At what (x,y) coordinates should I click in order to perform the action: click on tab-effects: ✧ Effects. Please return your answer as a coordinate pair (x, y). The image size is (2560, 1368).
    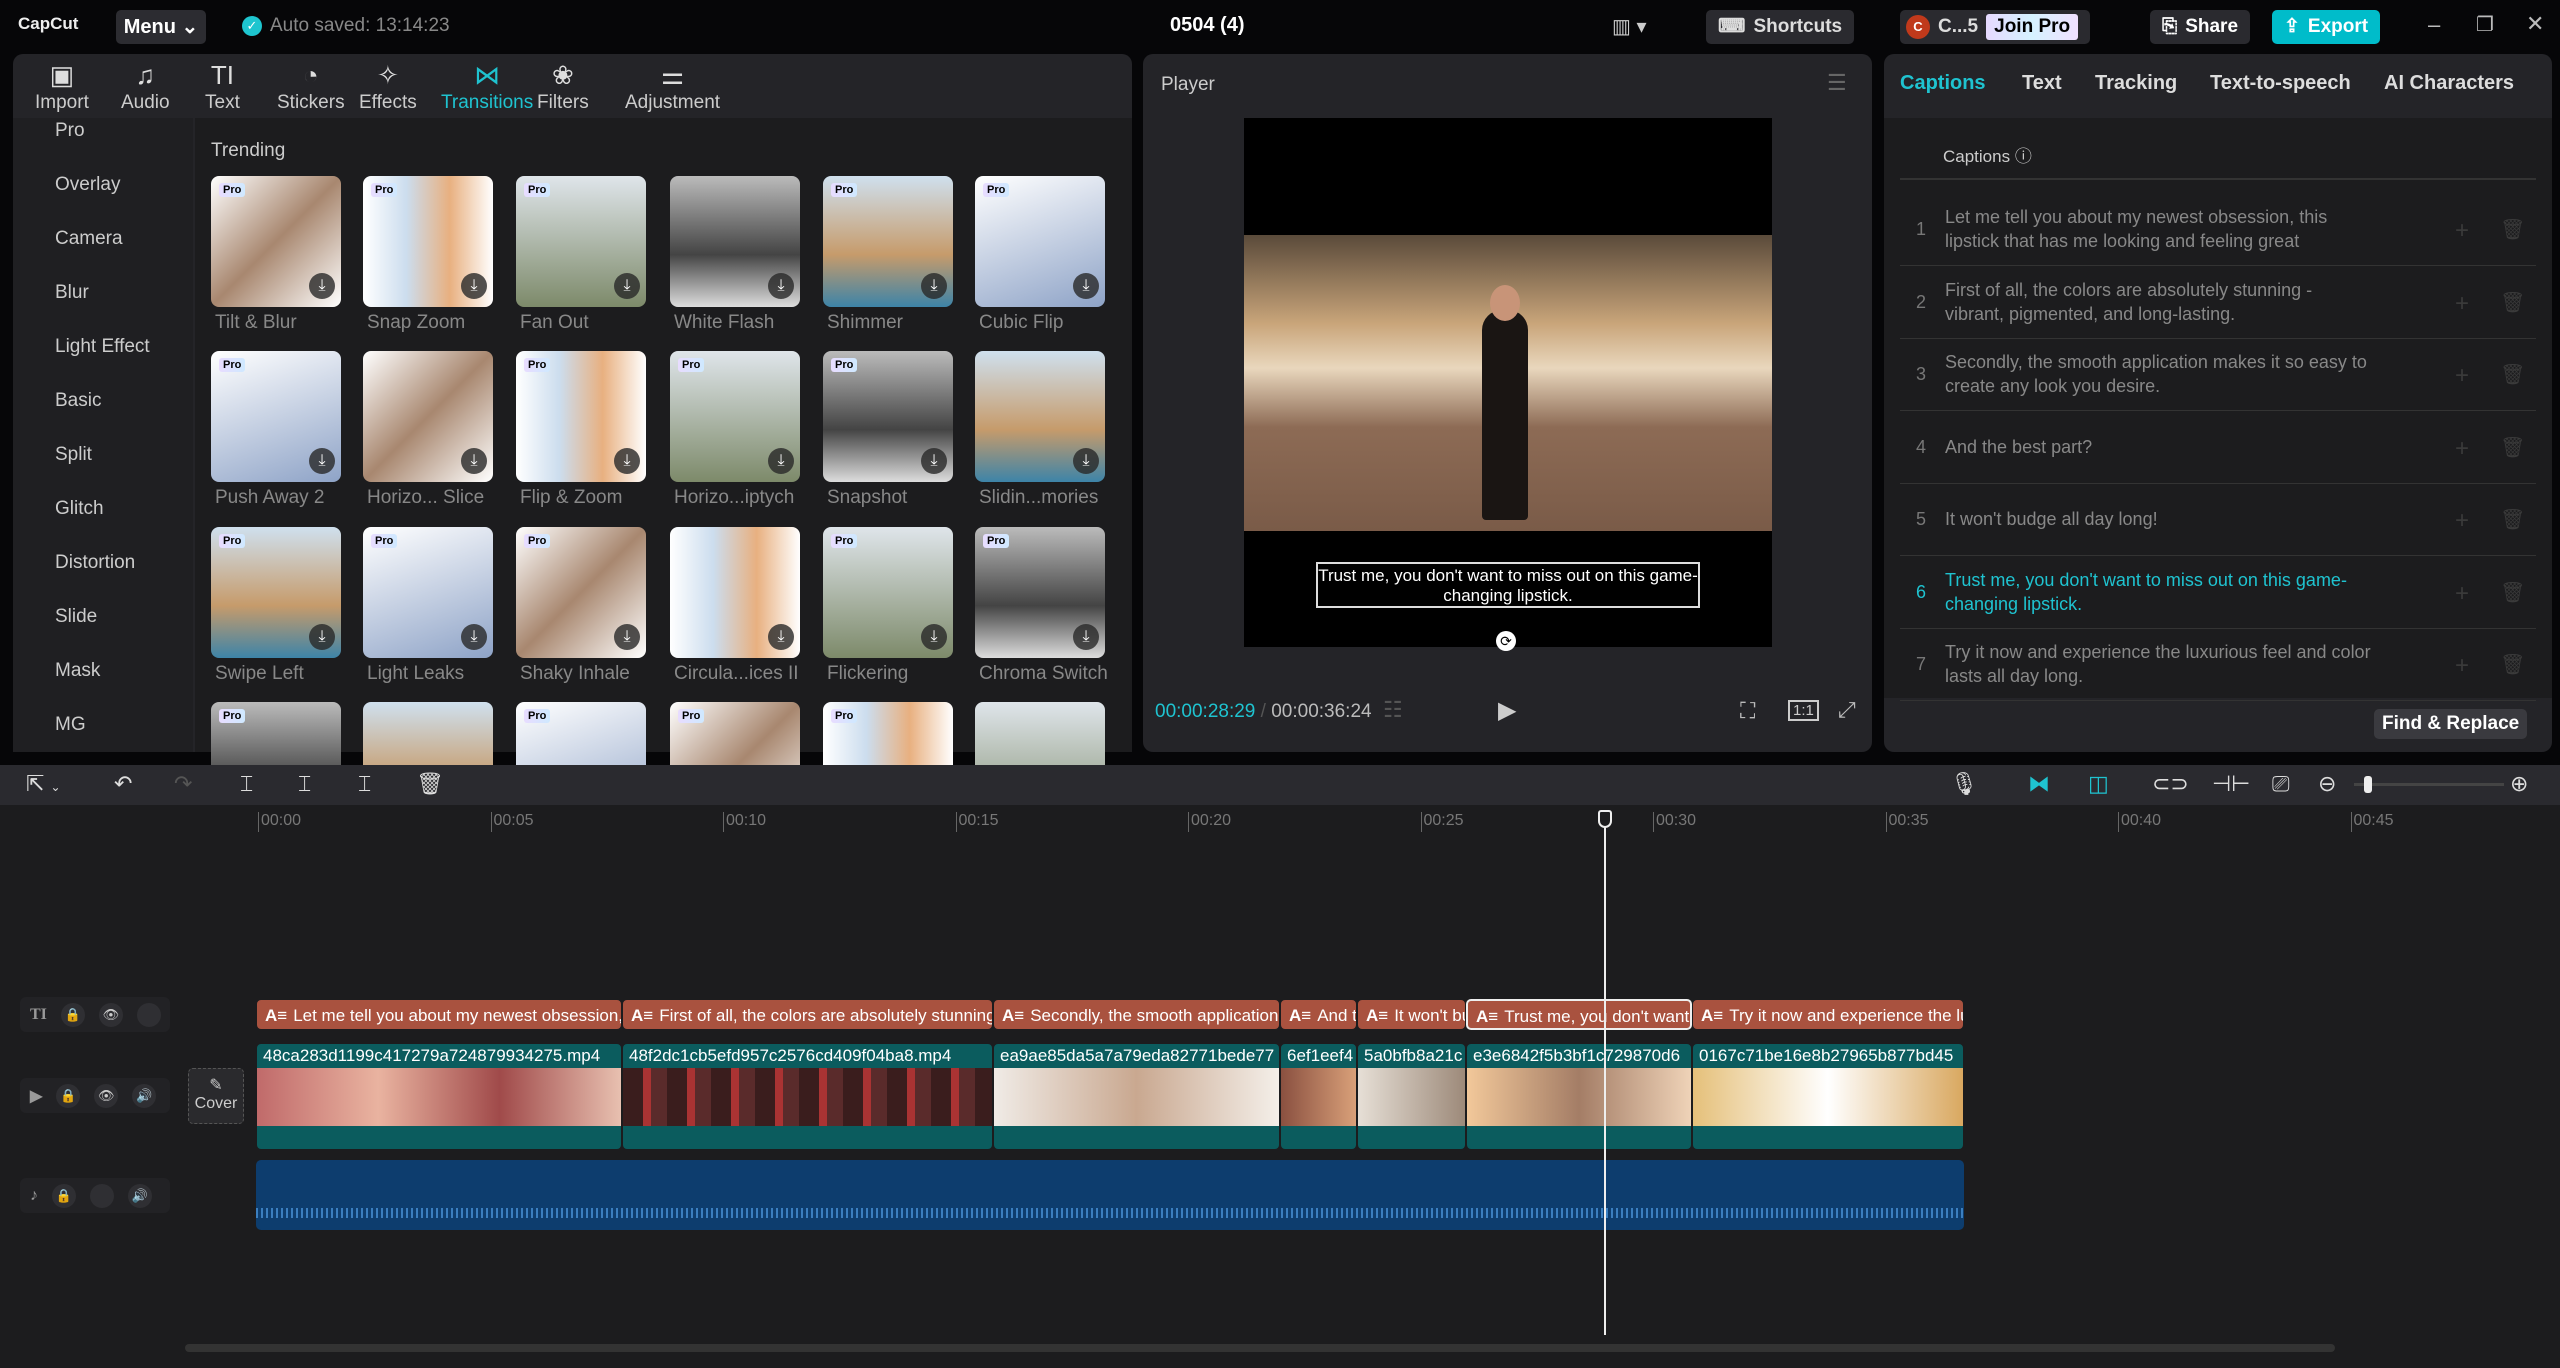
    Looking at the image, I should click on (388, 86).